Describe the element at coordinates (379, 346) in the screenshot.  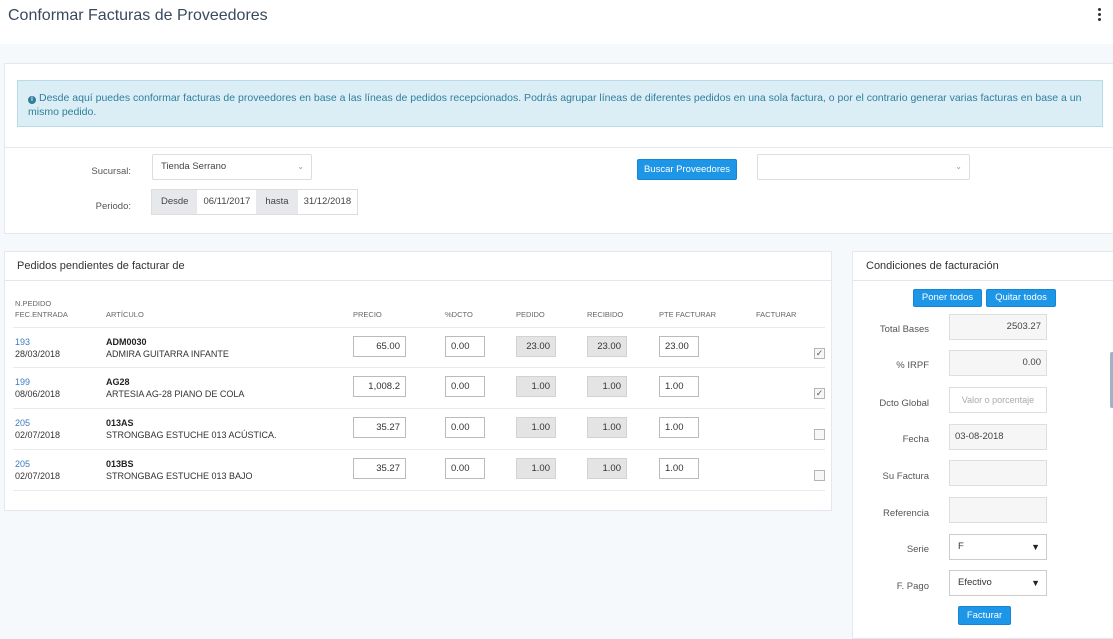
I see `precio-input: 65.00` at that location.